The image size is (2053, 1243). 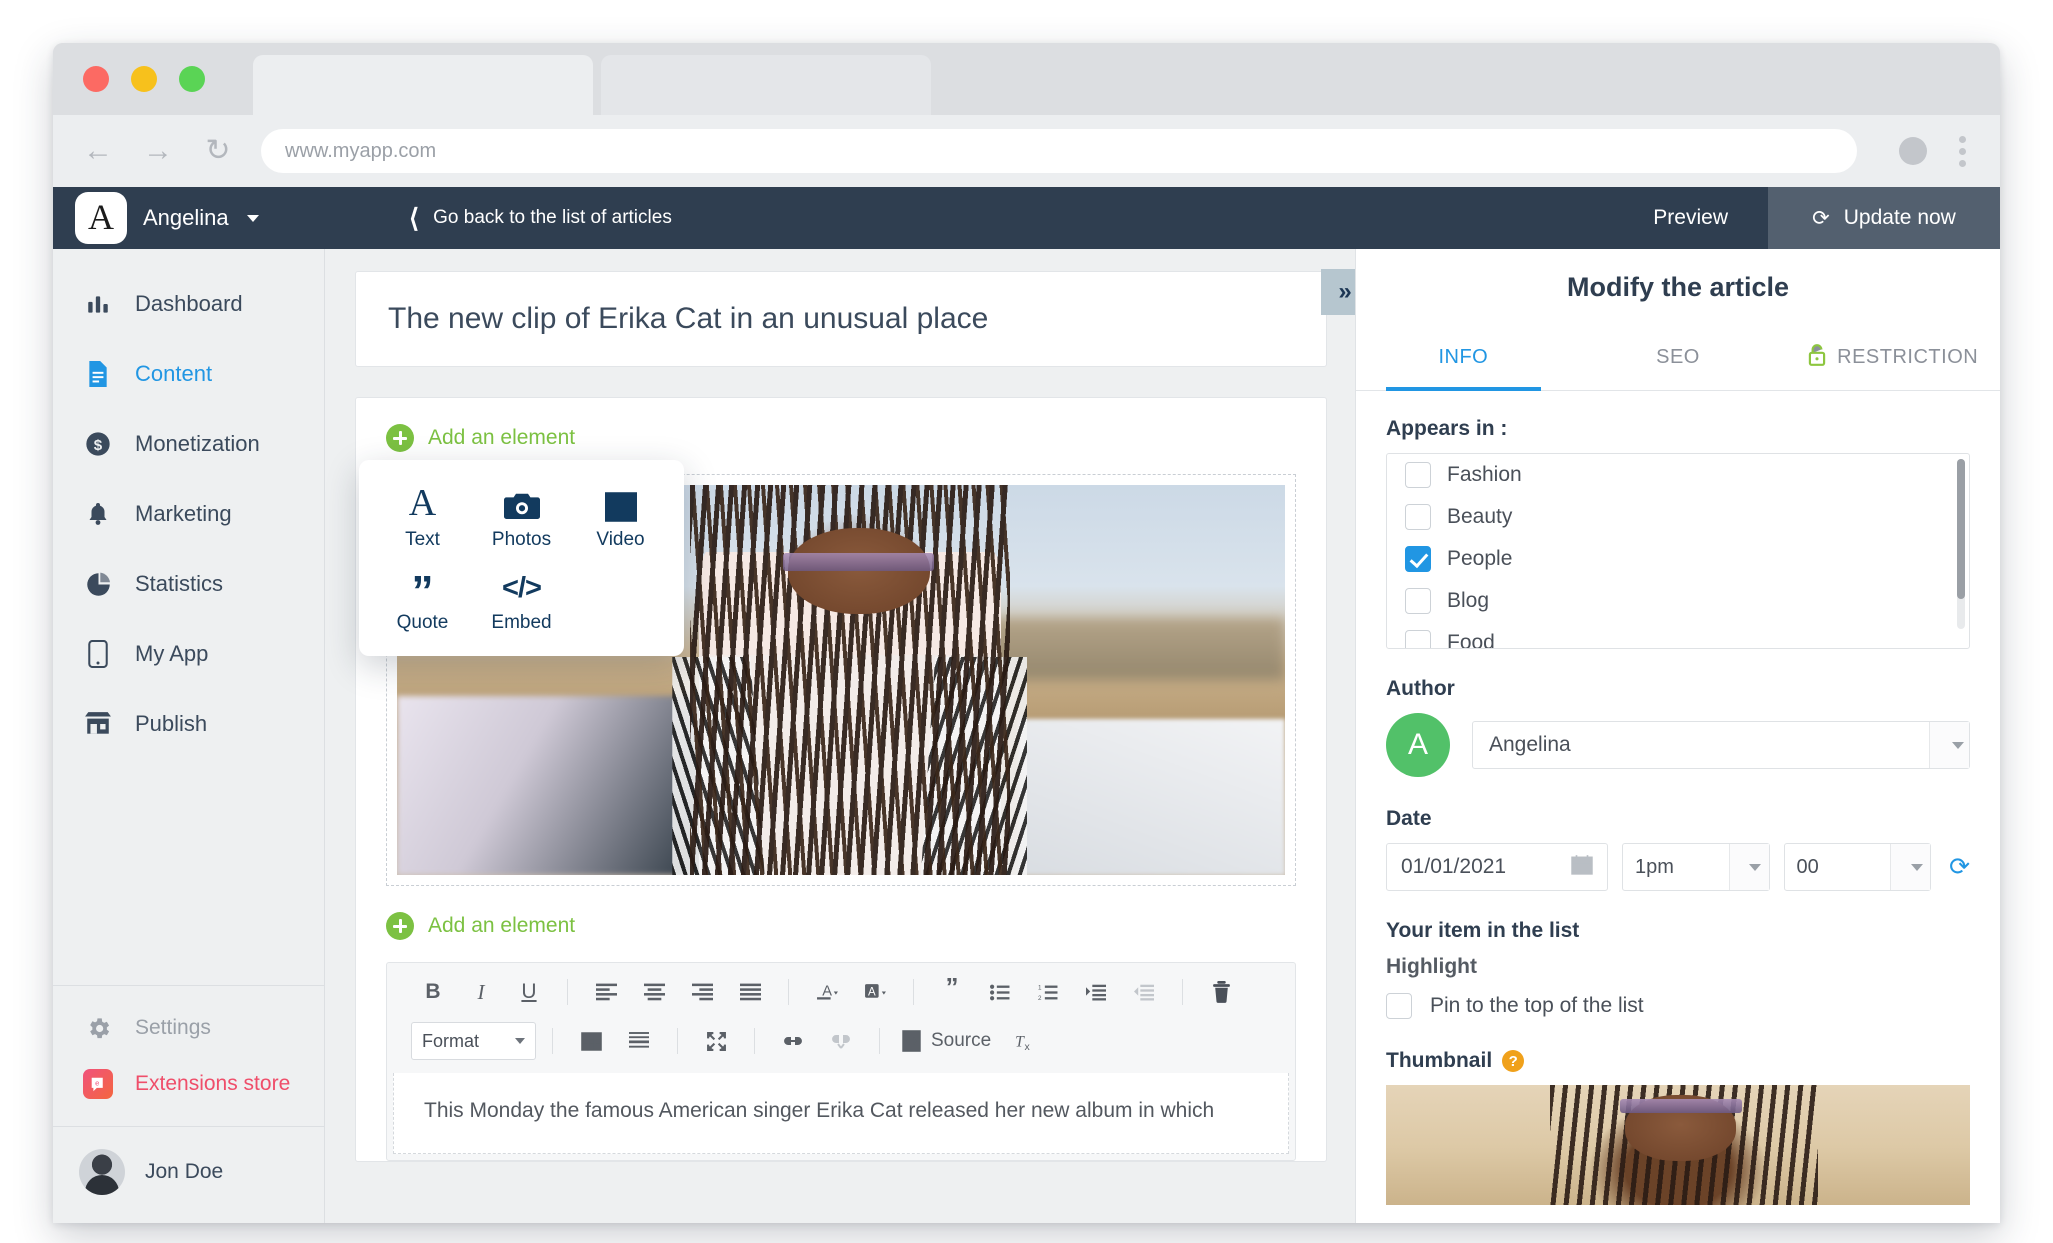 I want to click on sidebar-item-publish: Publish, so click(x=188, y=724).